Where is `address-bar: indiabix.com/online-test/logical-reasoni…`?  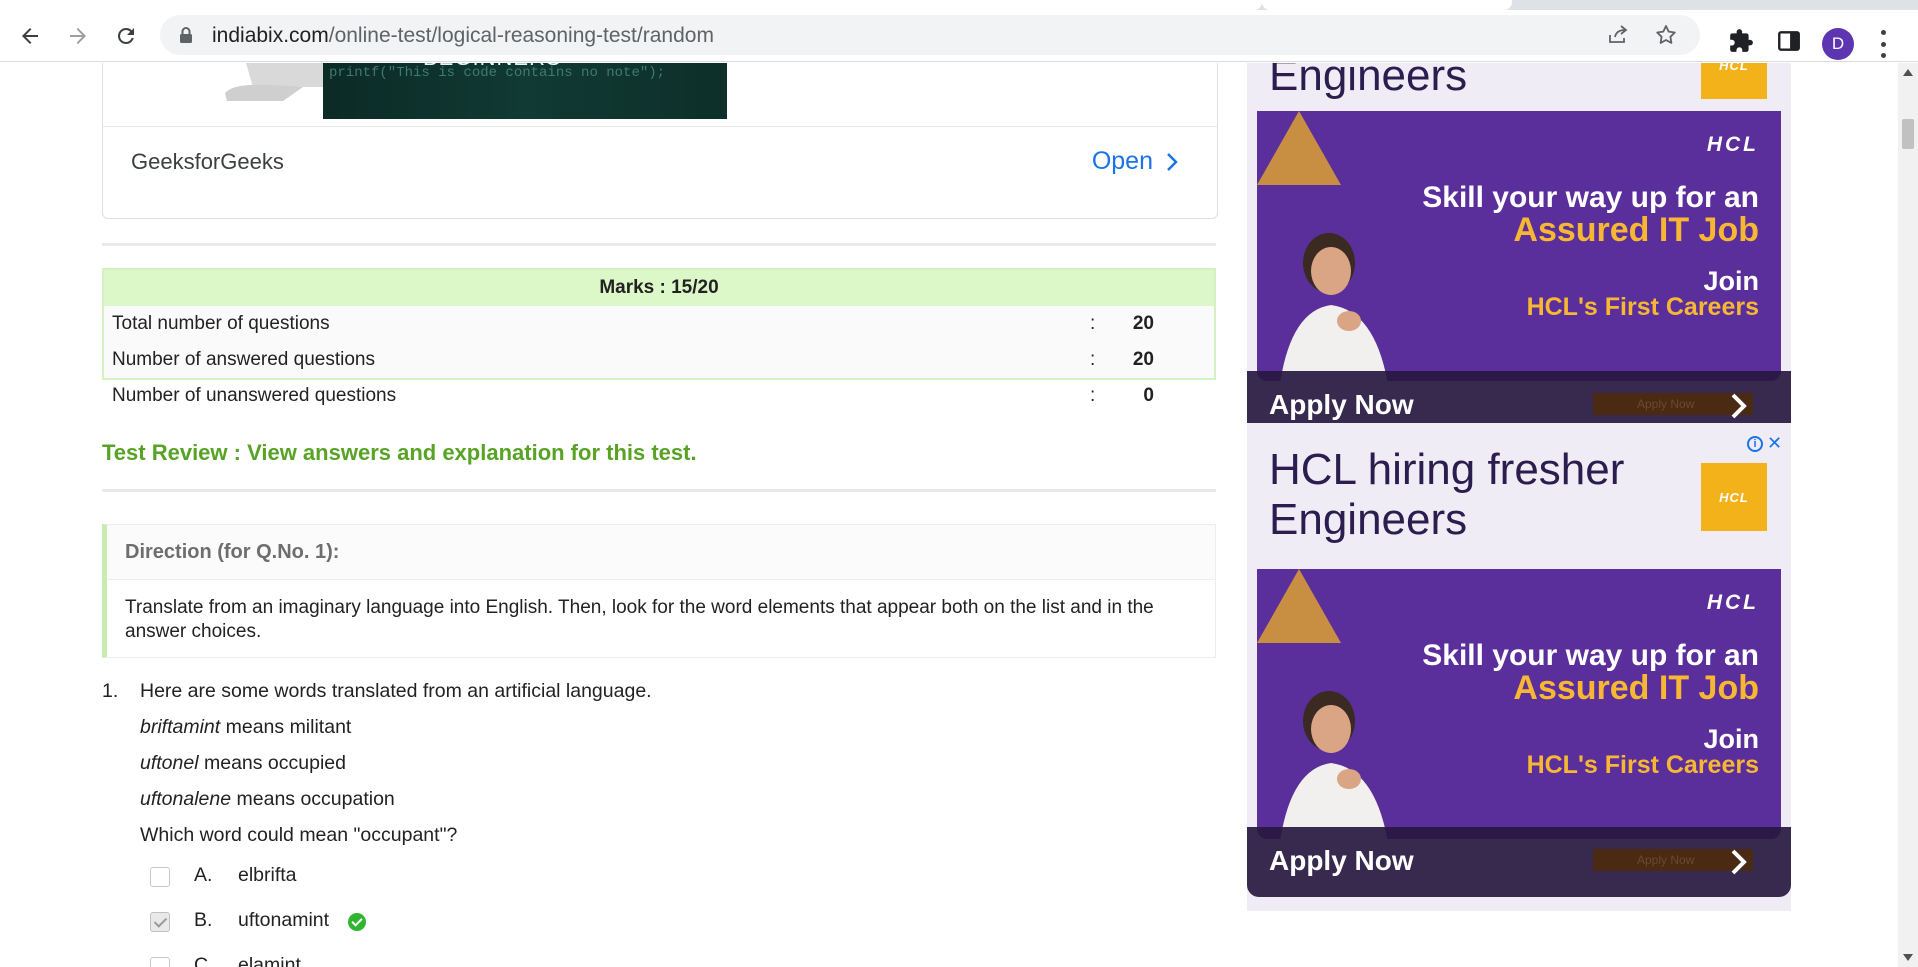
address-bar: indiabix.com/online-test/logical-reasoni… is located at coordinates (930, 35).